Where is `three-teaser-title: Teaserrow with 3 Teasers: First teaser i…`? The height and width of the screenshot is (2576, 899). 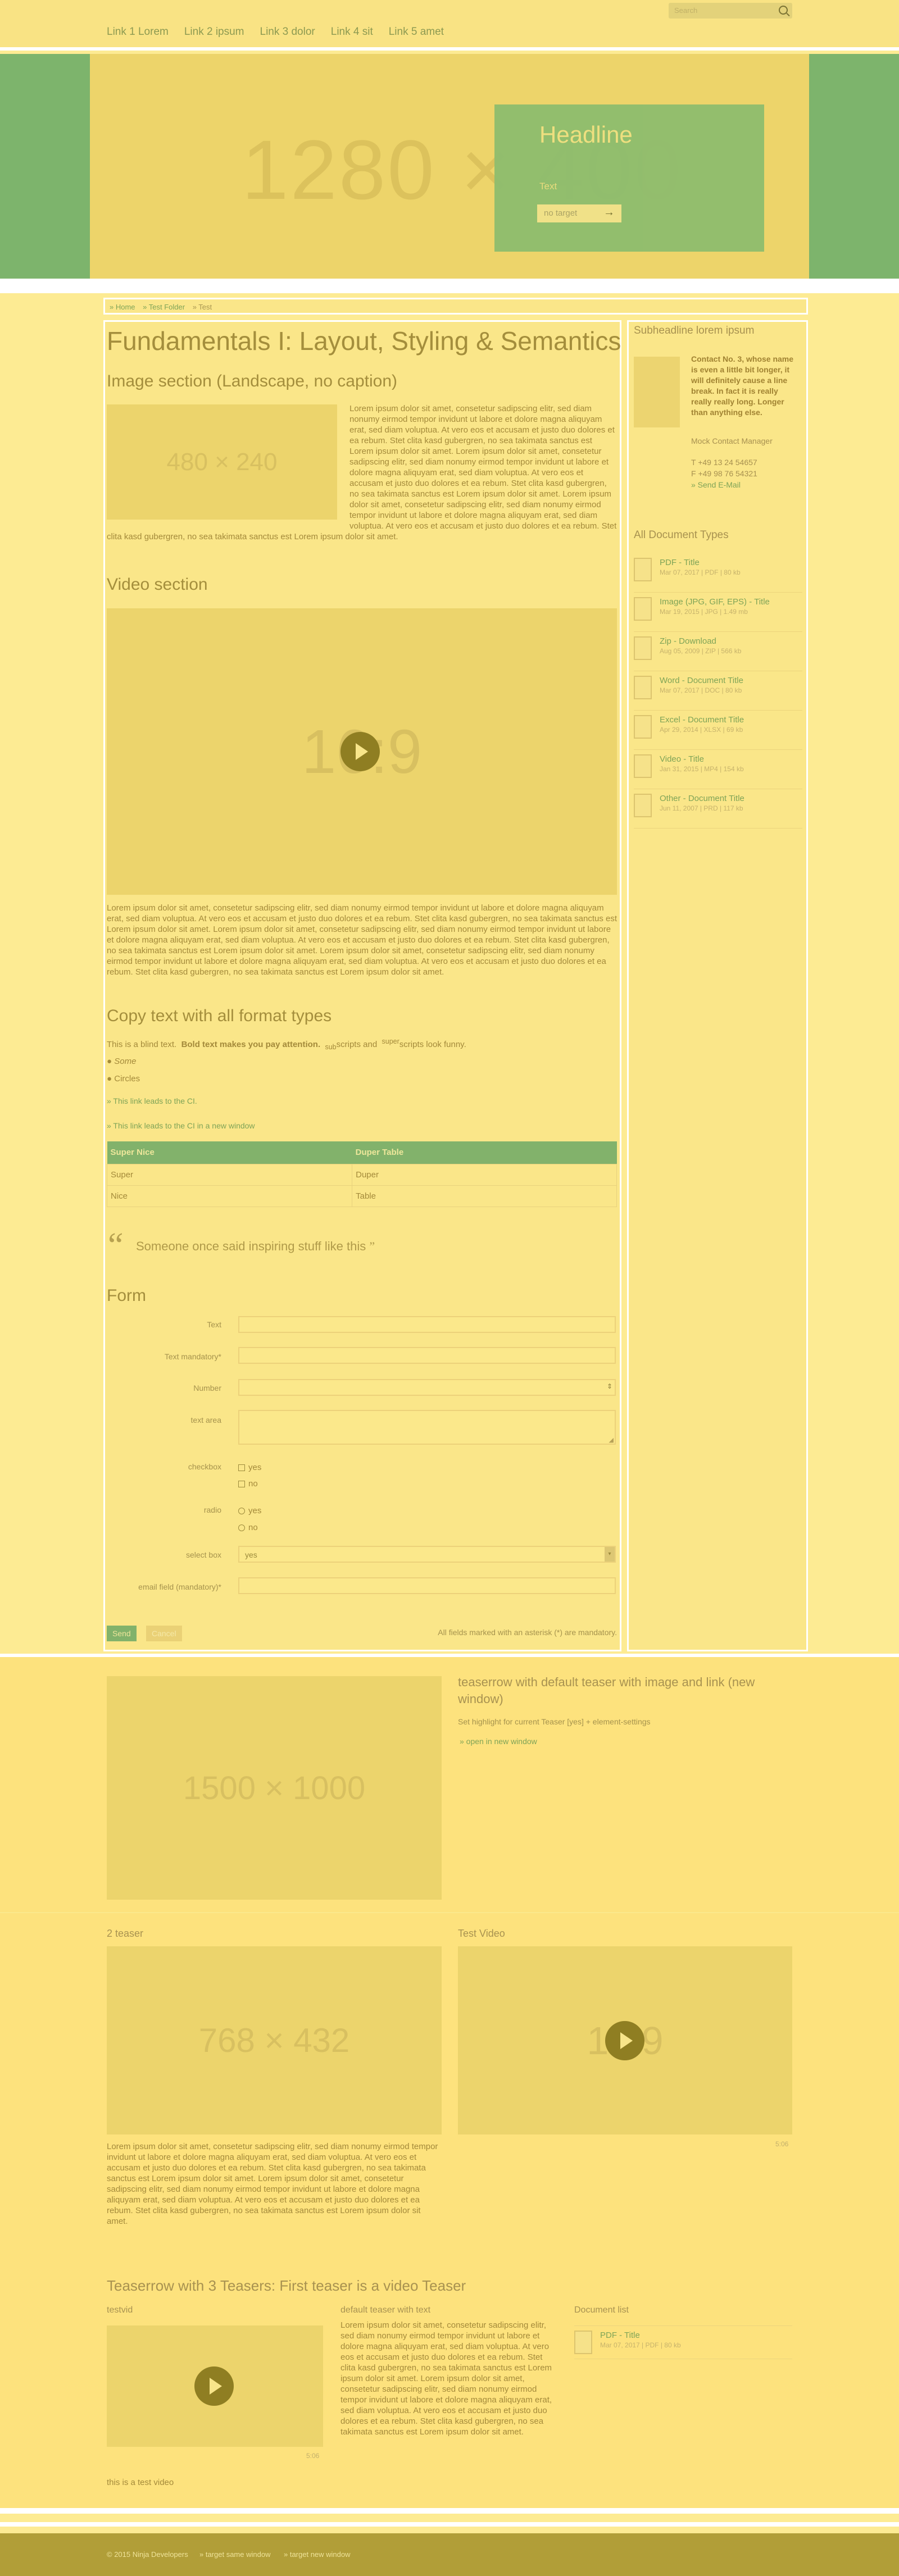 three-teaser-title: Teaserrow with 3 Teasers: First teaser i… is located at coordinates (286, 2285).